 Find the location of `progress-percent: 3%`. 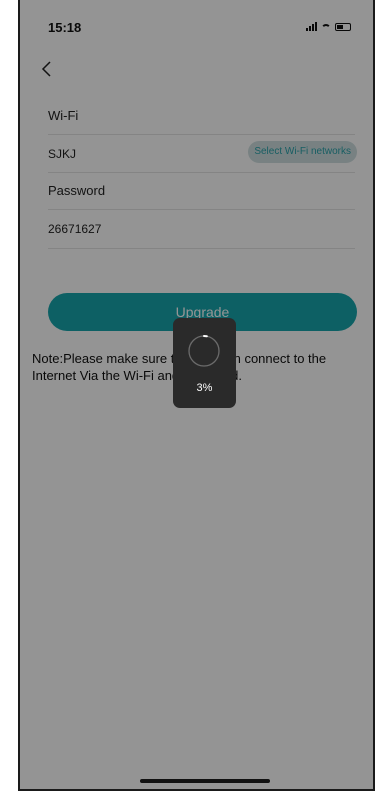

progress-percent: 3% is located at coordinates (204, 388).